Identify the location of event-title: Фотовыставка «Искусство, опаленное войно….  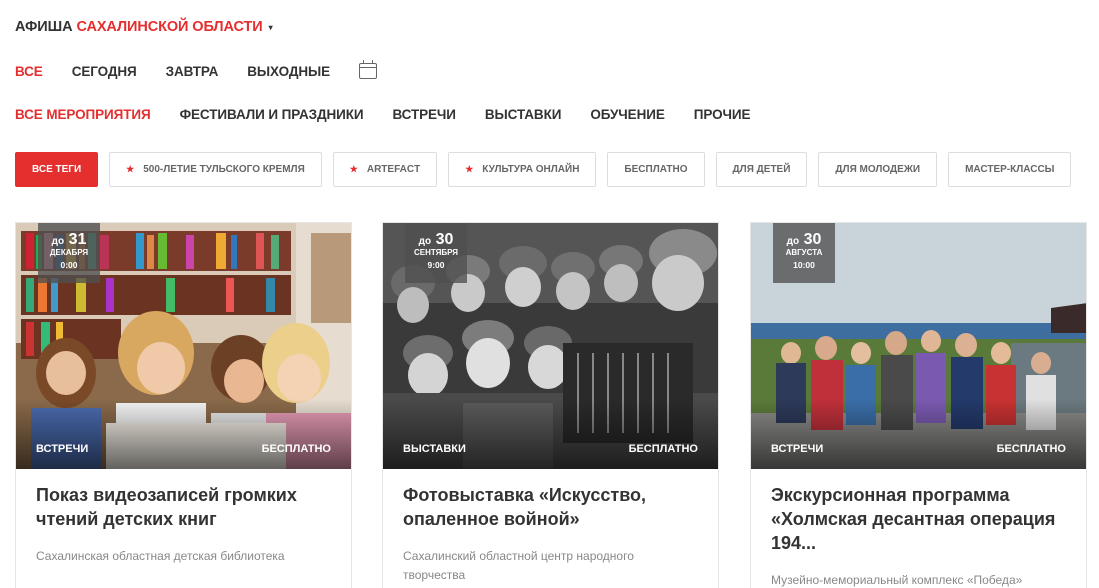
(550, 500).